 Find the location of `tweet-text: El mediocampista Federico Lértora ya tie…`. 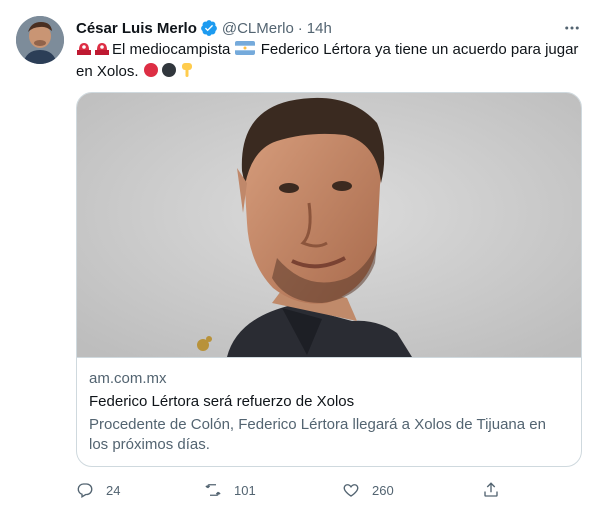

tweet-text: El mediocampista Federico Lértora ya tie… is located at coordinates (328, 61).